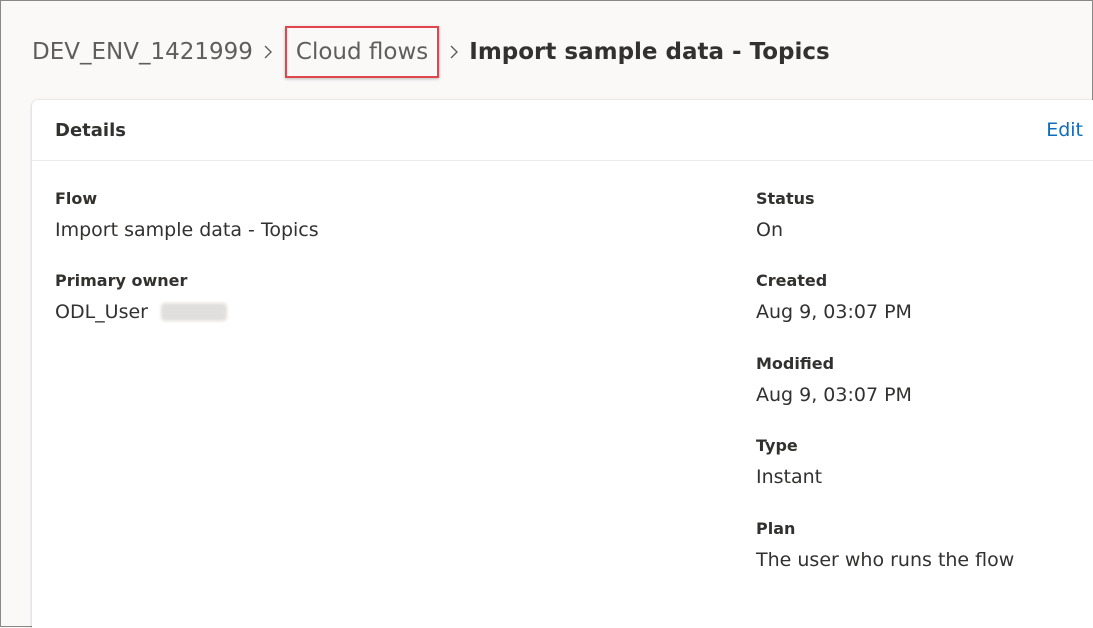 The width and height of the screenshot is (1093, 628). I want to click on field-modified-value: Aug 9, 03:07 PM, so click(834, 395).